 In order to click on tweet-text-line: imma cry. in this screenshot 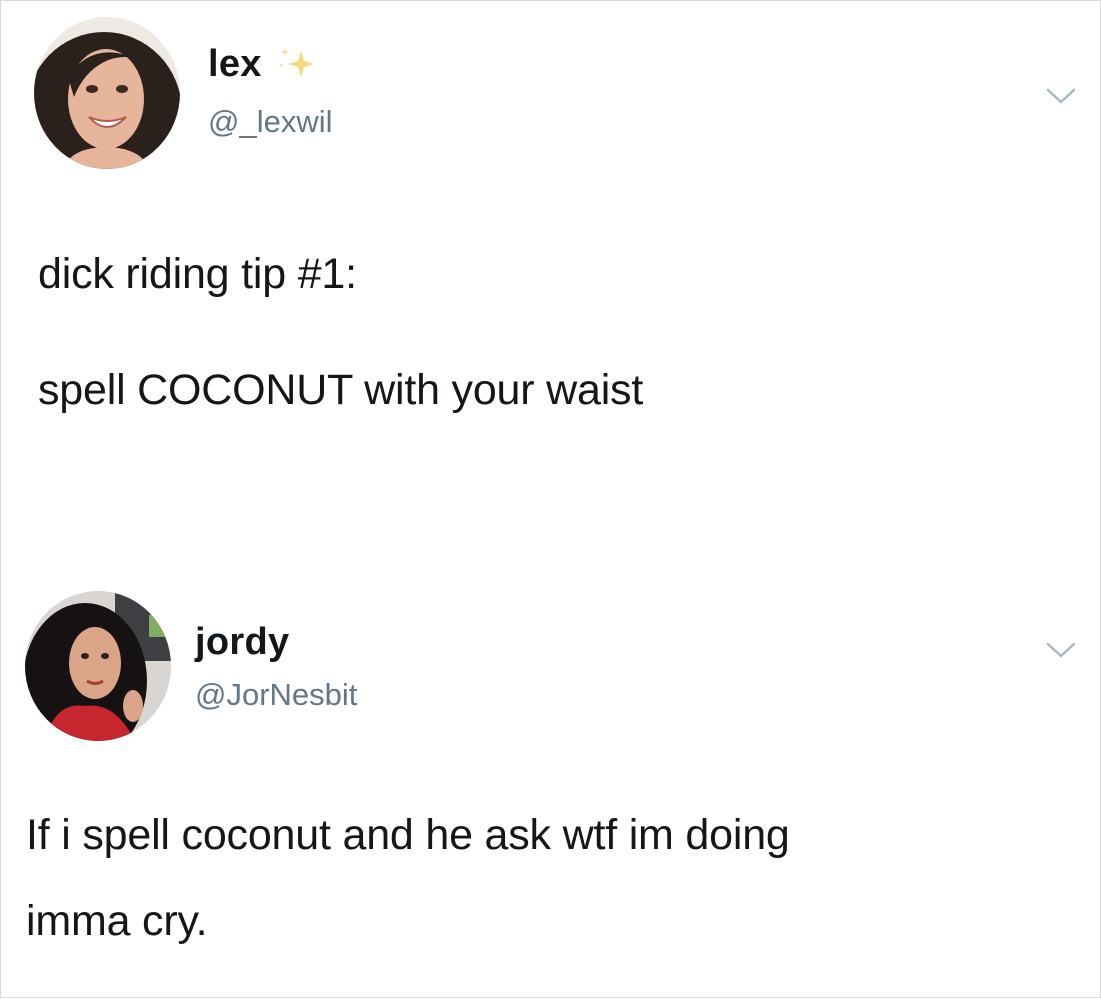, I will do `click(117, 921)`.